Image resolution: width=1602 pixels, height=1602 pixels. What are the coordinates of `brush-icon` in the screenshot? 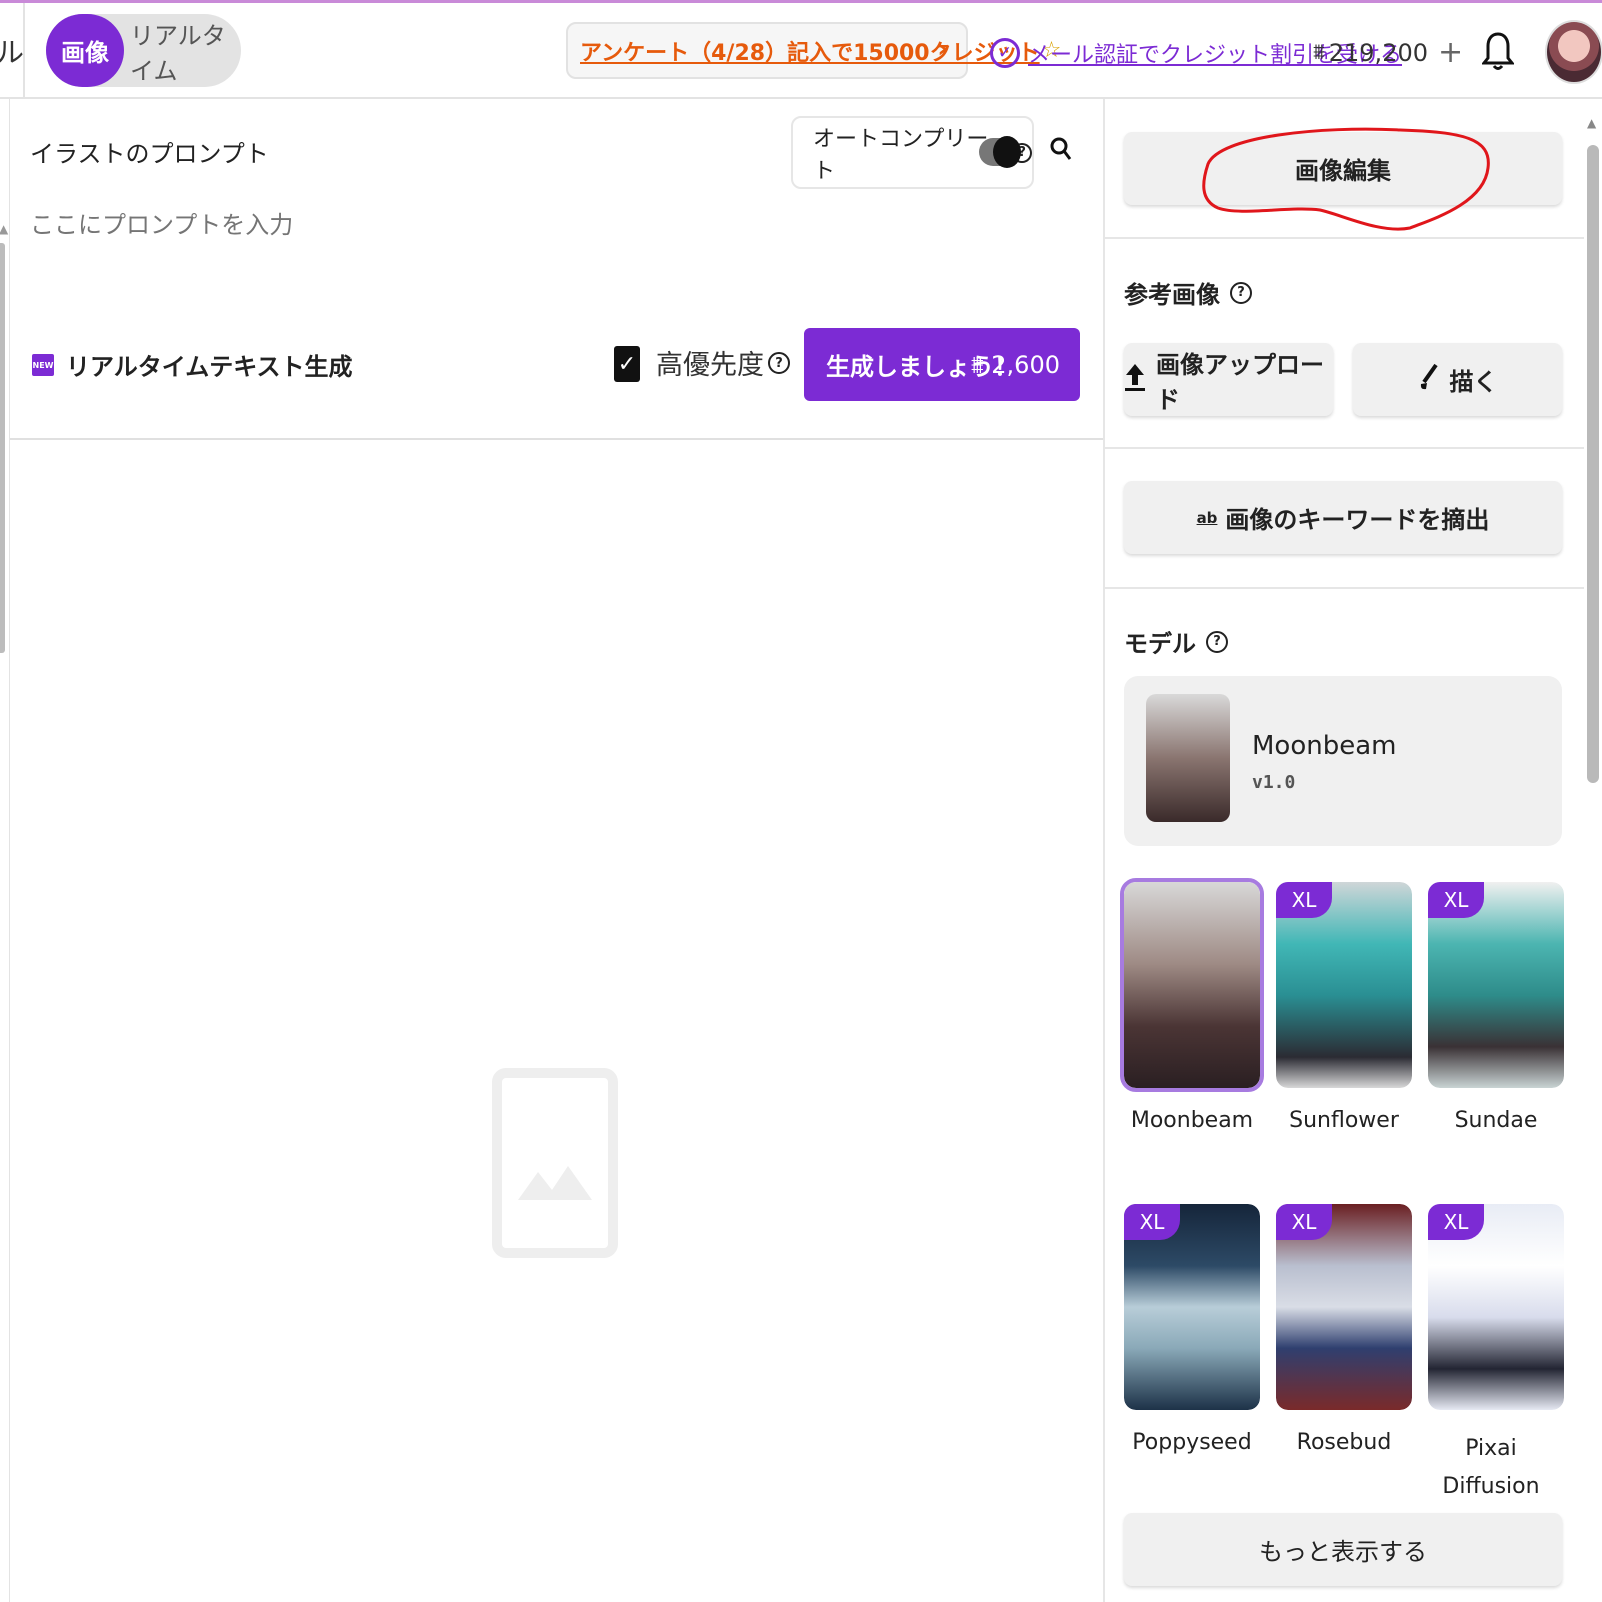 It's located at (1429, 380).